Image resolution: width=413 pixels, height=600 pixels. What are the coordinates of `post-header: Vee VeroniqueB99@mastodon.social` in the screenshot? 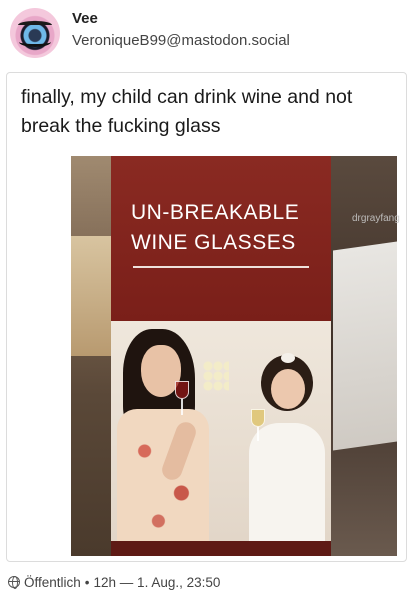 It's located at (206, 33).